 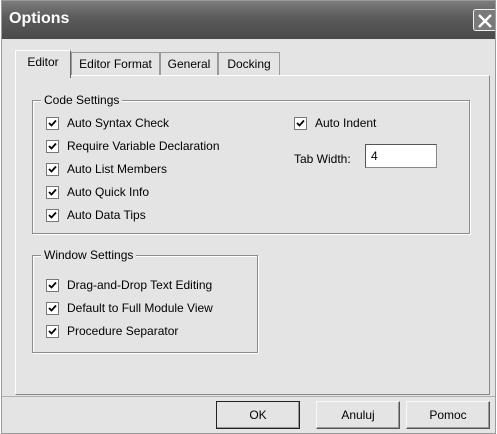 I want to click on tab-label: General, so click(x=189, y=64).